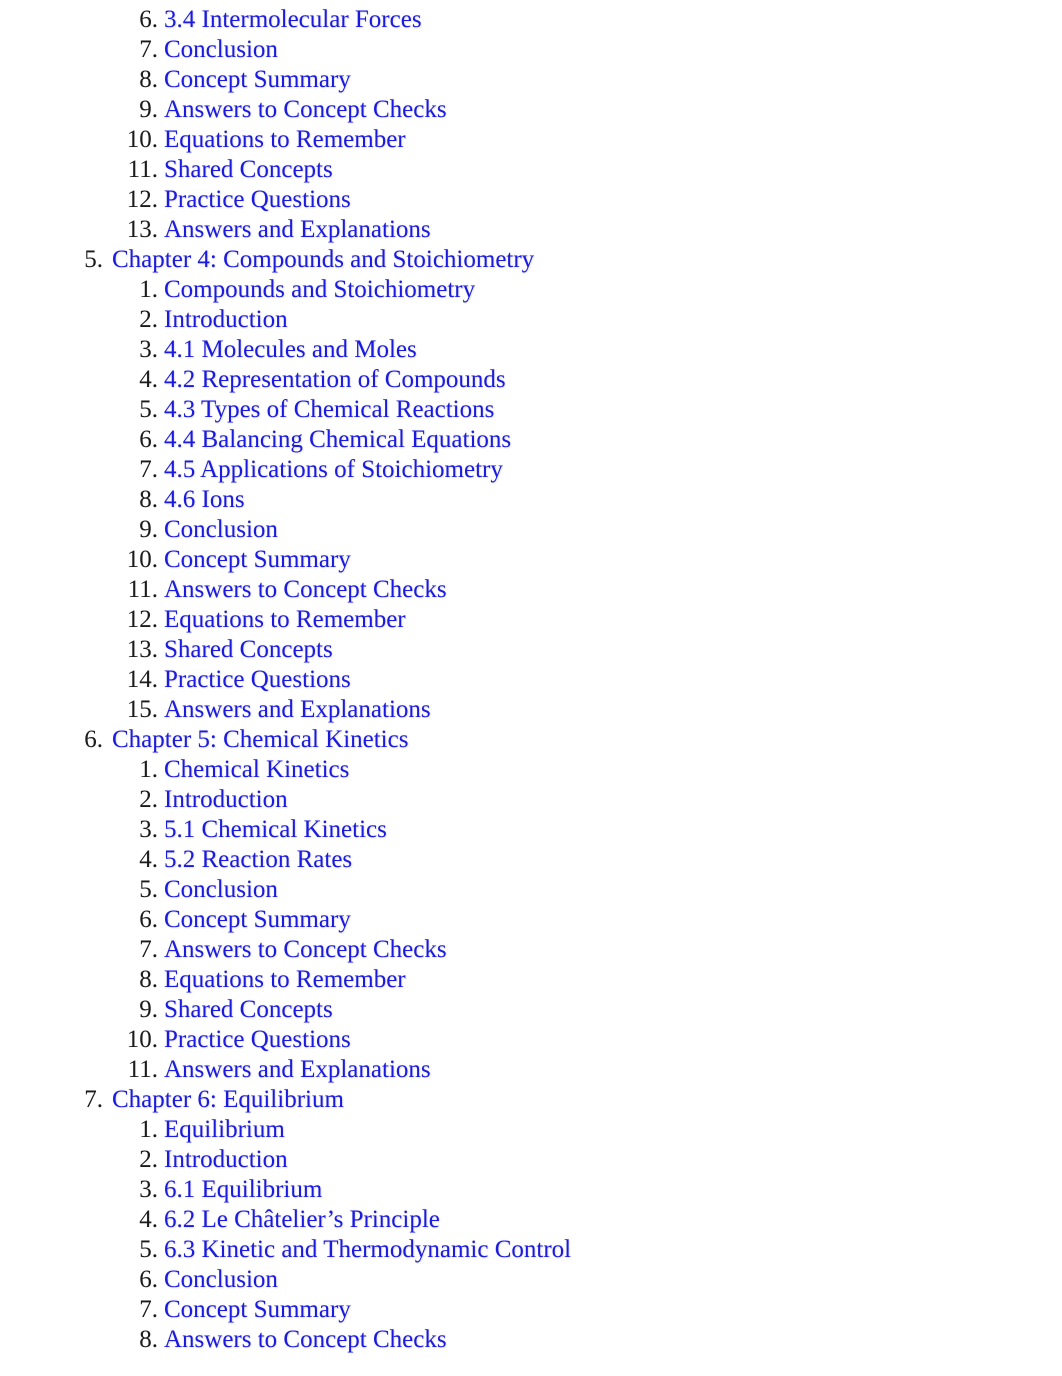 This screenshot has height=1376, width=1062. I want to click on toc-entry: 5. Conclusion, so click(531, 890).